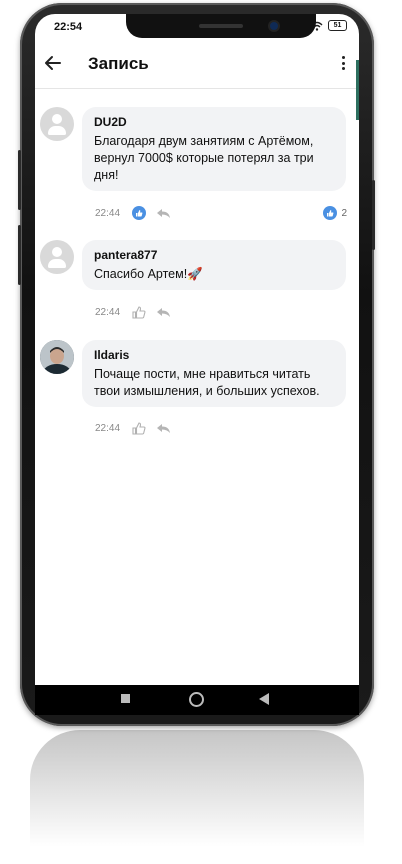 The width and height of the screenshot is (402, 864). I want to click on comment-text: Спасибо Артем!🚀, so click(148, 274).